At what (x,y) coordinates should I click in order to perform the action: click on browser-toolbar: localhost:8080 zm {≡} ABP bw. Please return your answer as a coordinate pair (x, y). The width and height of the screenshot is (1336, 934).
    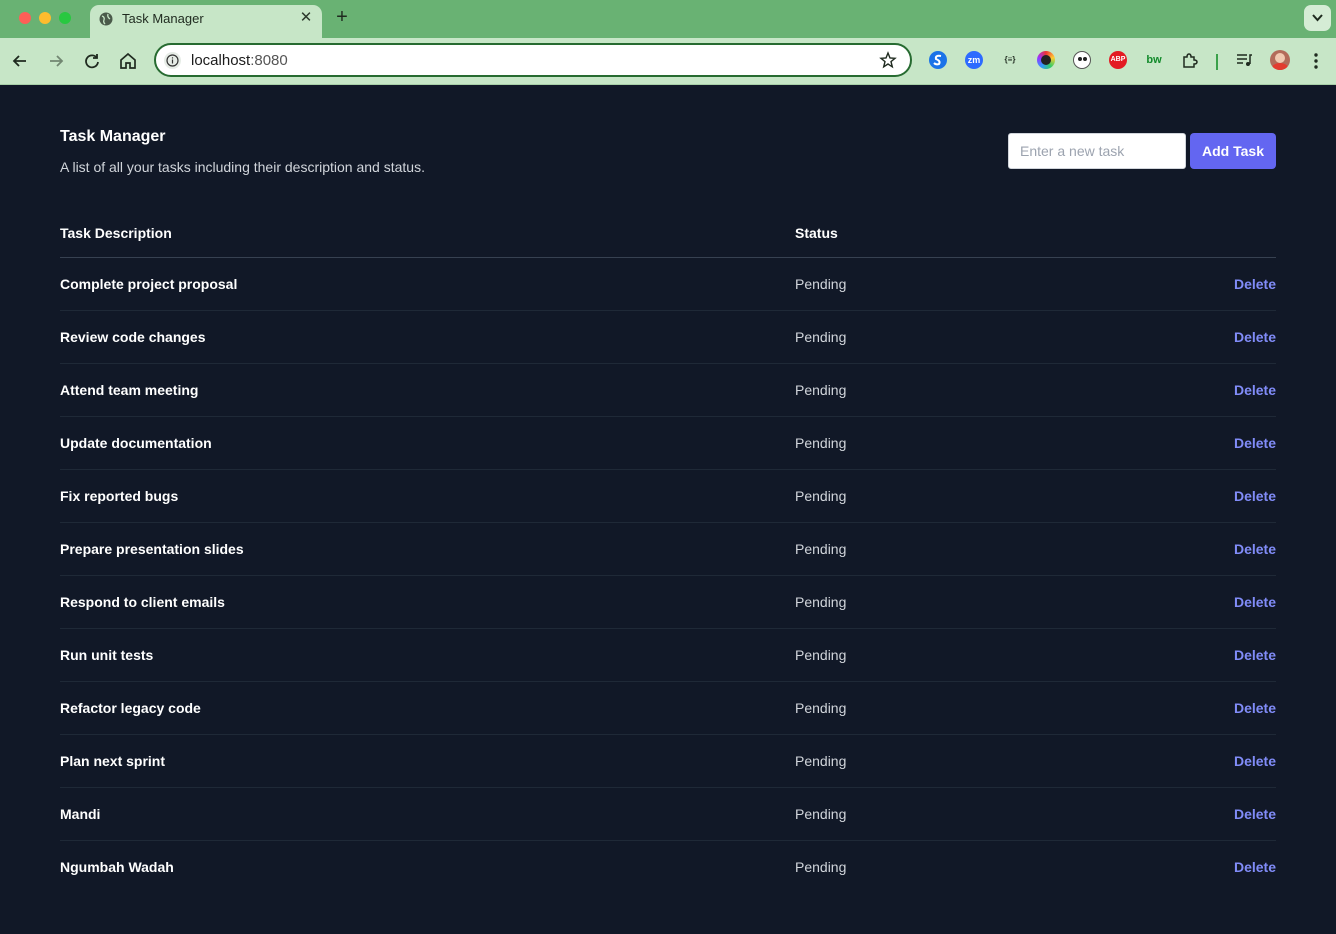
    Looking at the image, I should click on (668, 61).